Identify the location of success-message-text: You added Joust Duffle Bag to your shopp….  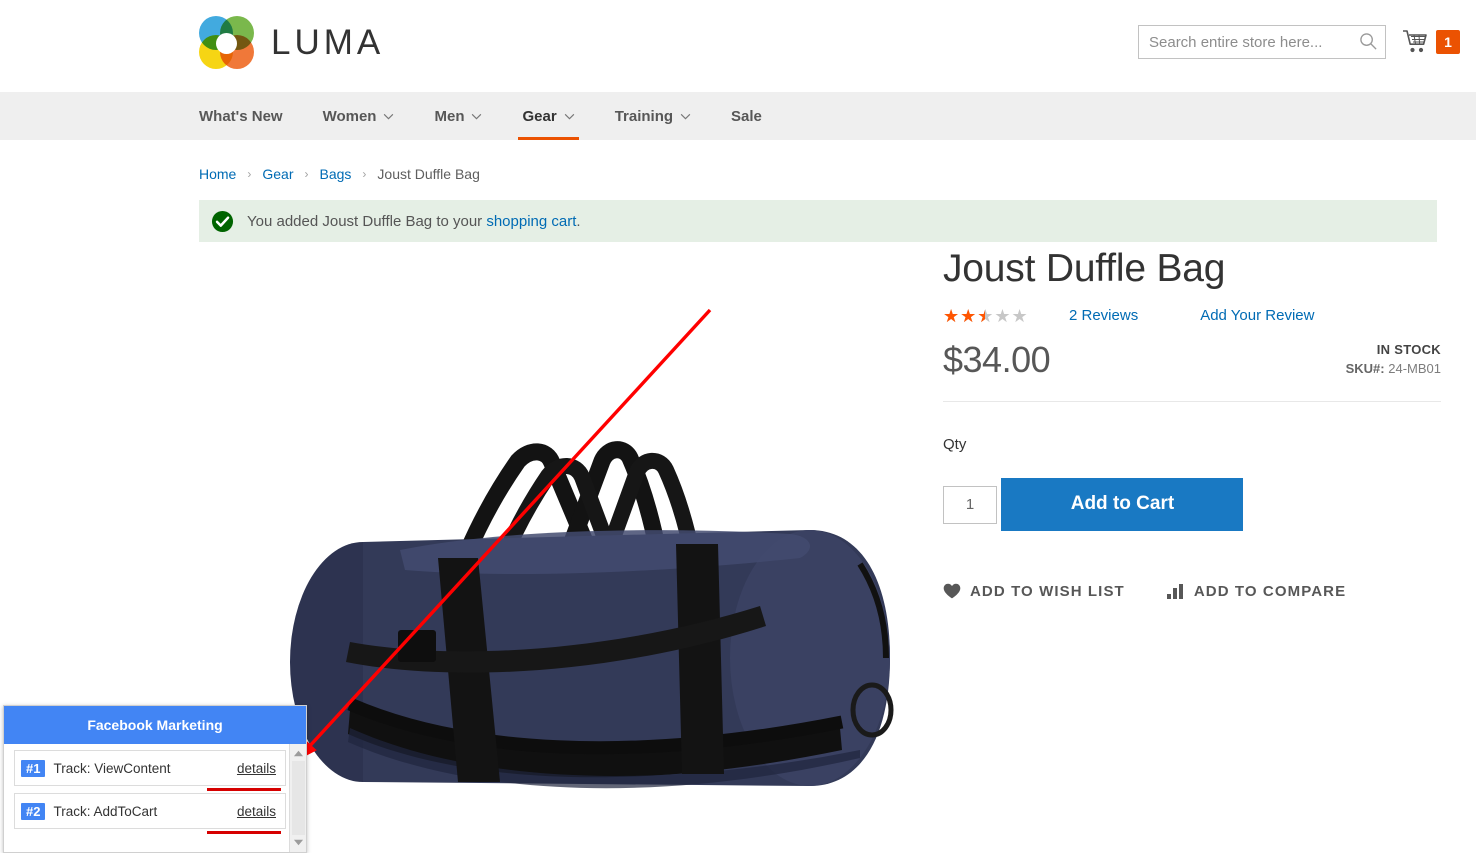
(414, 221).